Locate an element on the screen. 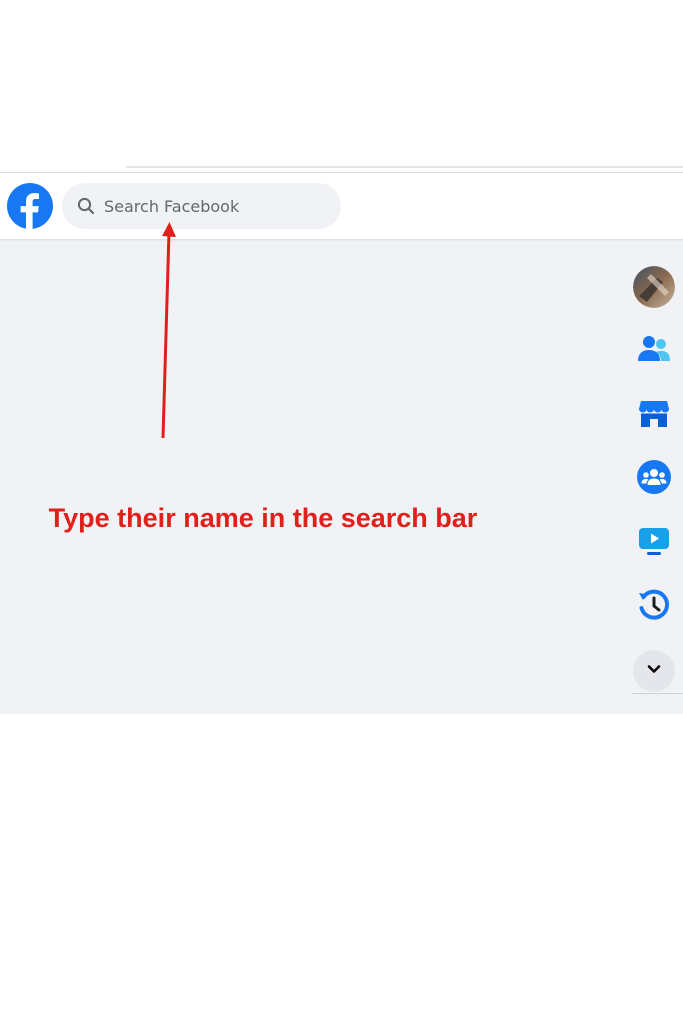  groups-shortcut is located at coordinates (654, 479).